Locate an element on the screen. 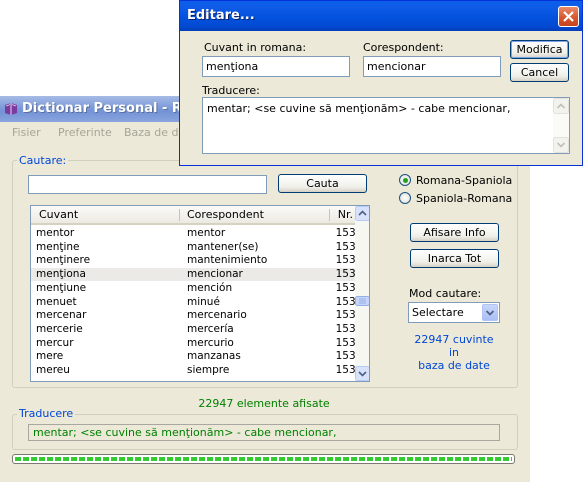 The width and height of the screenshot is (583, 482). word-count: 22947 cuvinte in baza de date is located at coordinates (454, 352).